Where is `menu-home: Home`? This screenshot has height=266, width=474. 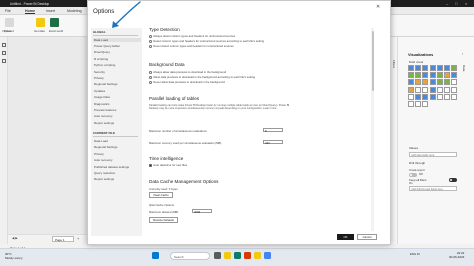 menu-home: Home is located at coordinates (30, 11).